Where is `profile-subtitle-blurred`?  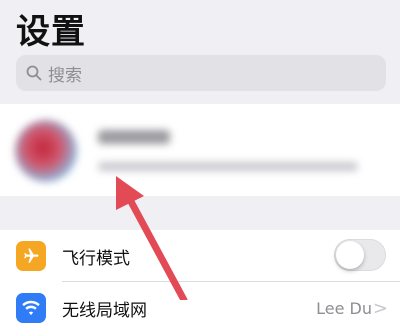 profile-subtitle-blurred is located at coordinates (228, 166).